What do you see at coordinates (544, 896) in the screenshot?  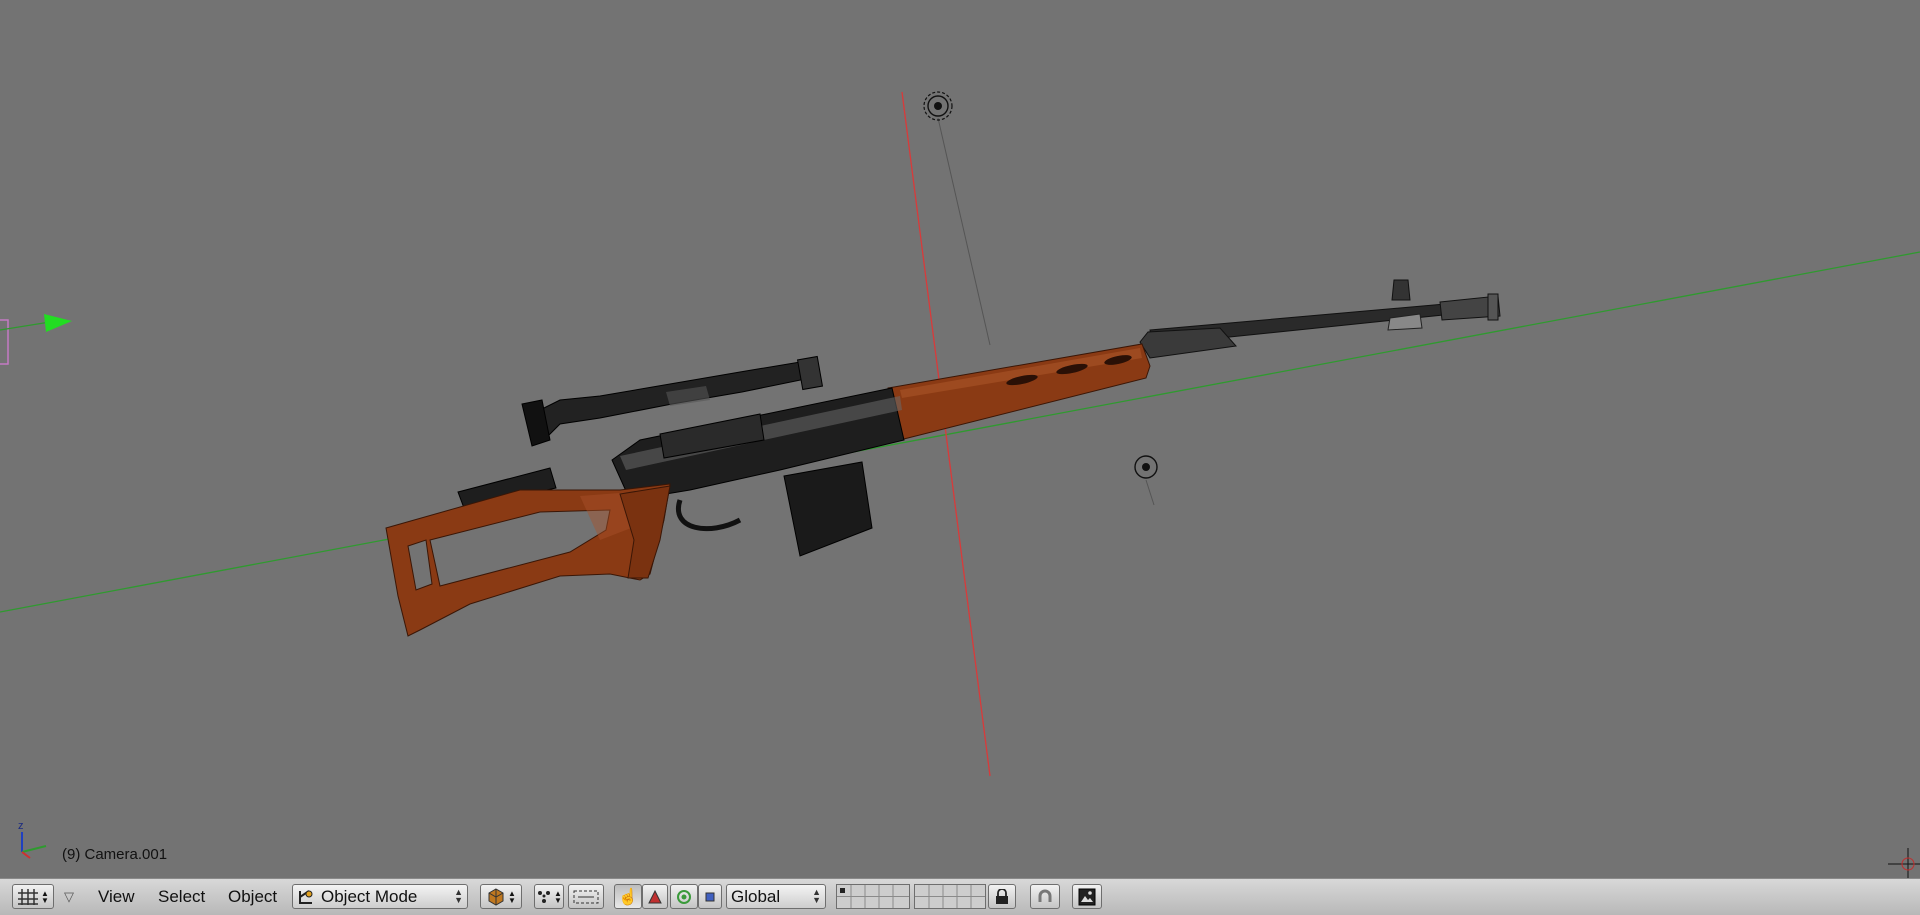 I see `pivot-icon` at bounding box center [544, 896].